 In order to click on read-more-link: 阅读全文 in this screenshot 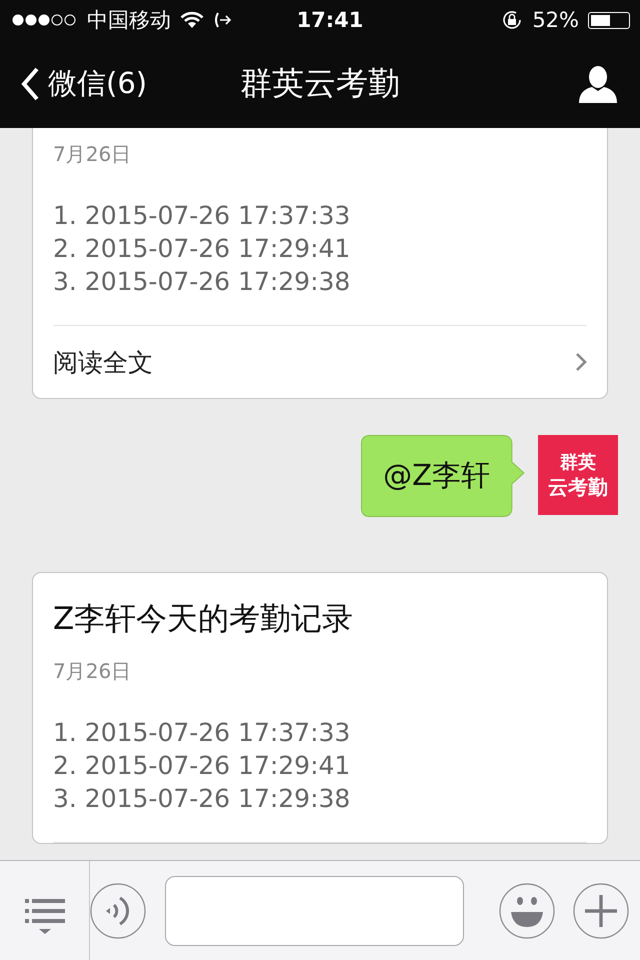, I will do `click(103, 362)`.